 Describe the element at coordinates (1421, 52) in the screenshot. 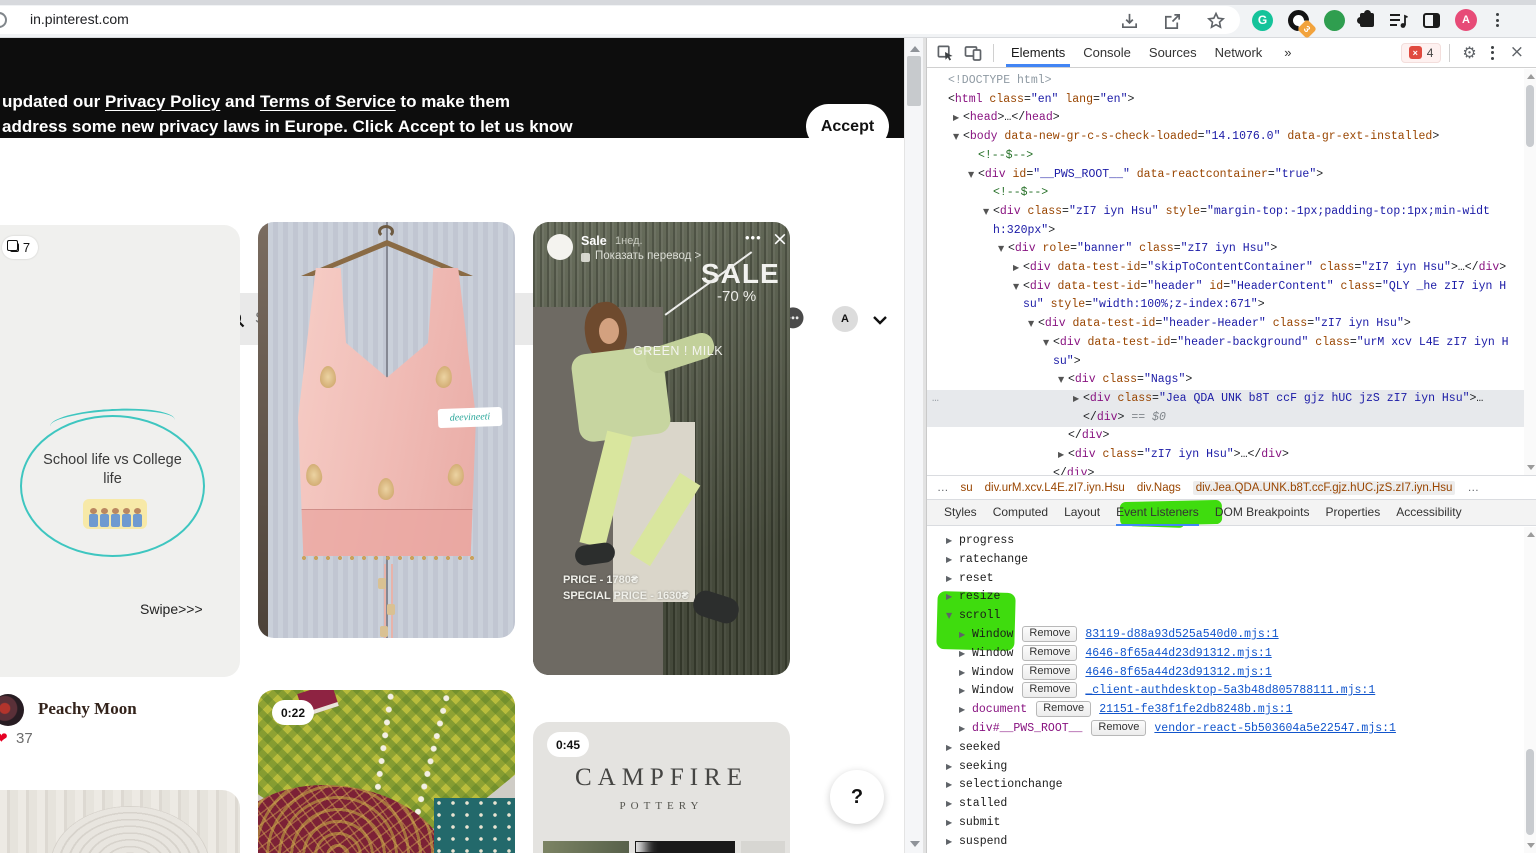

I see `error-badge: × 4` at that location.